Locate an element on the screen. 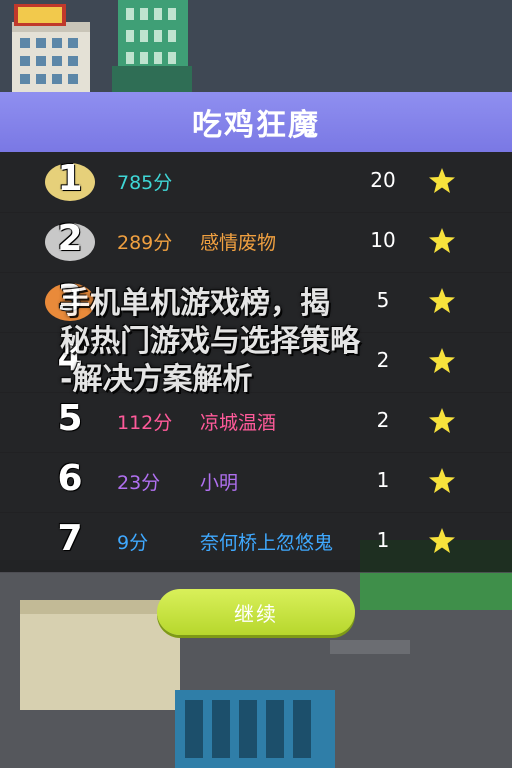 The height and width of the screenshot is (768, 512). player-name: 凉城温酒 is located at coordinates (238, 423).